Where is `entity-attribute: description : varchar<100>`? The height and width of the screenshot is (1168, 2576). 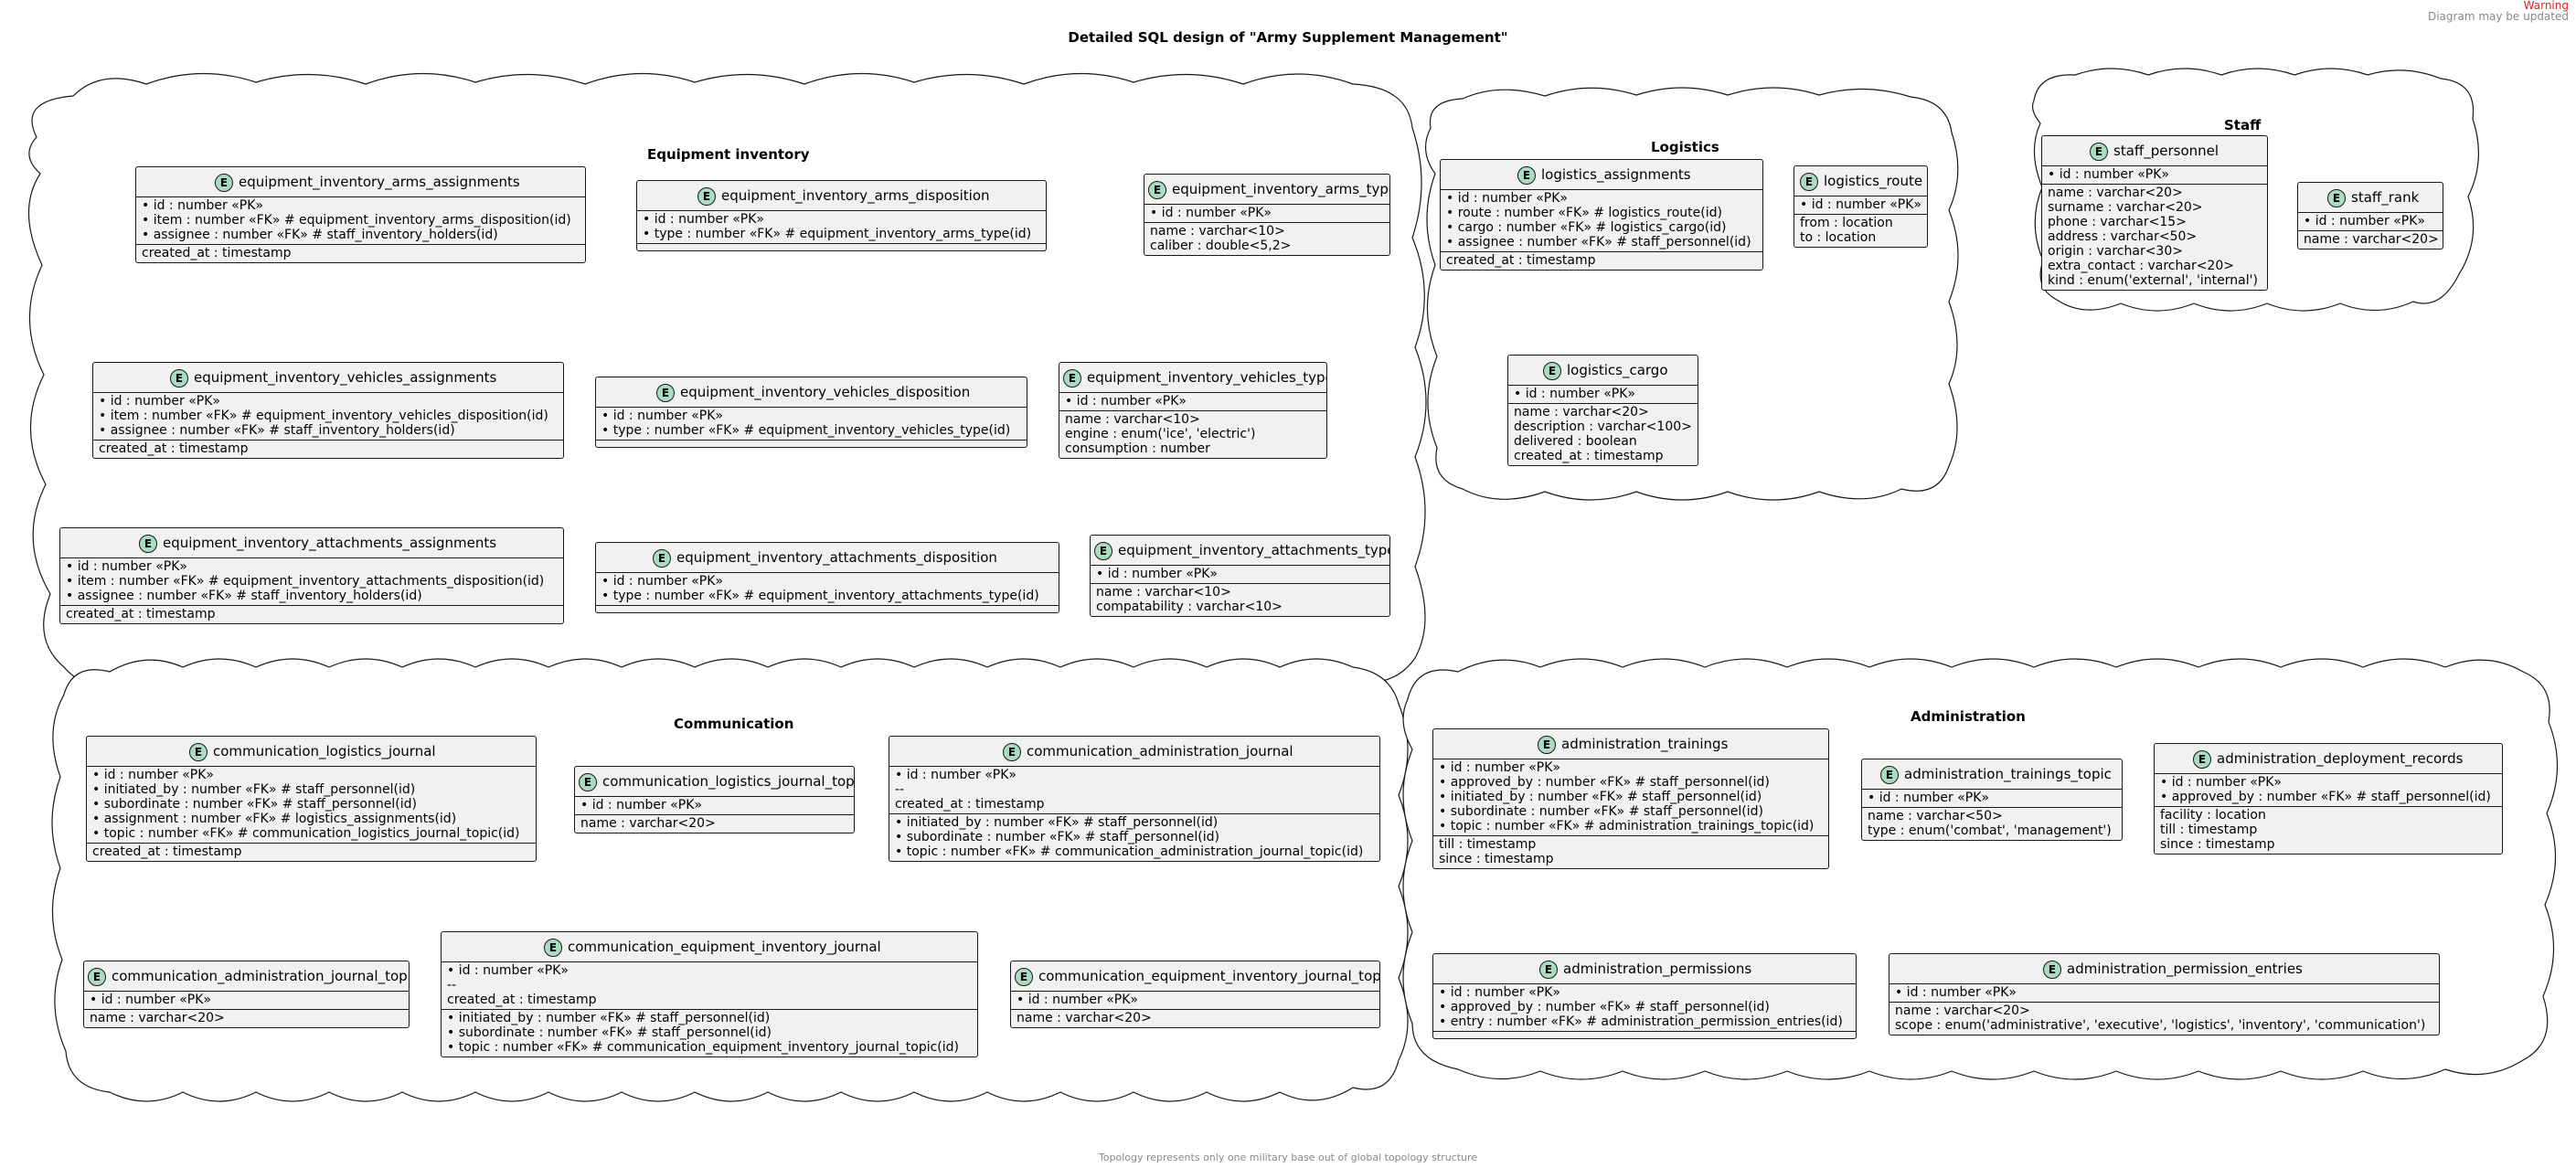 entity-attribute: description : varchar<100> is located at coordinates (1603, 426).